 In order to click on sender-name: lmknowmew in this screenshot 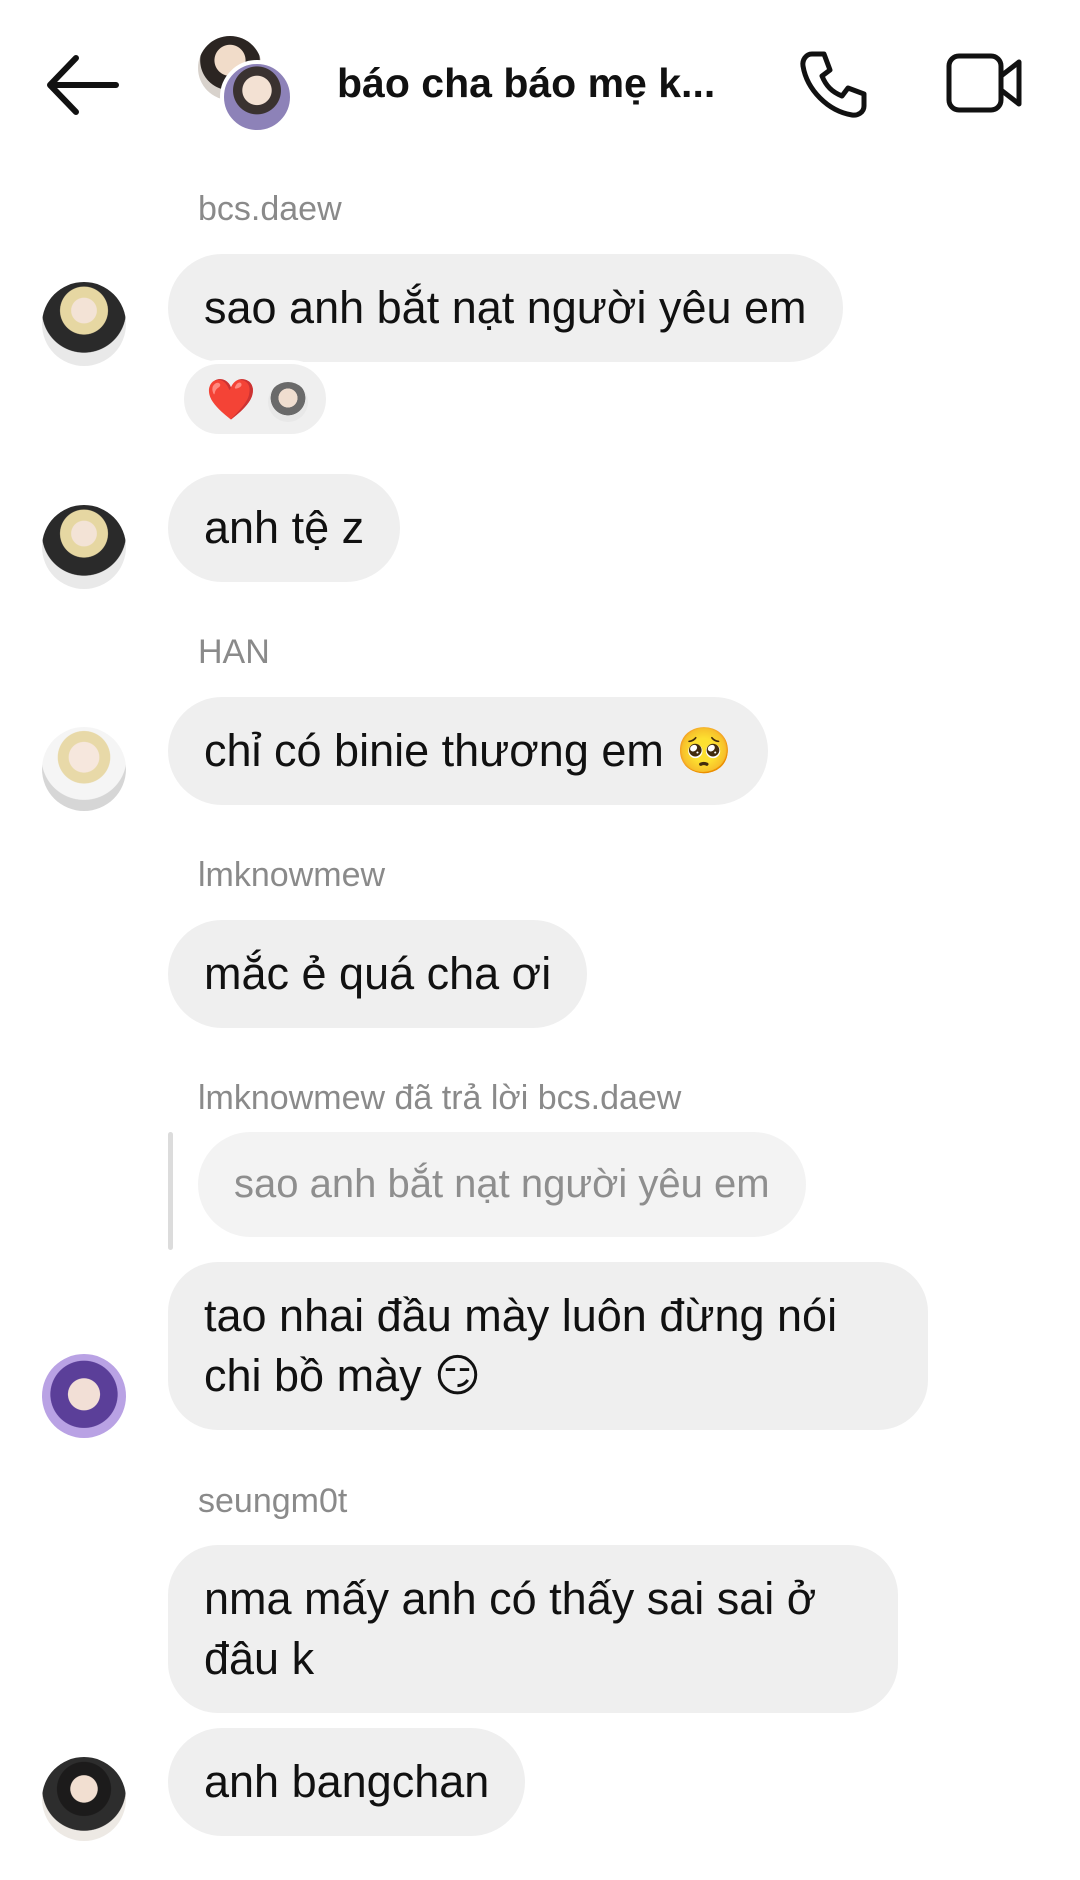, I will do `click(292, 875)`.